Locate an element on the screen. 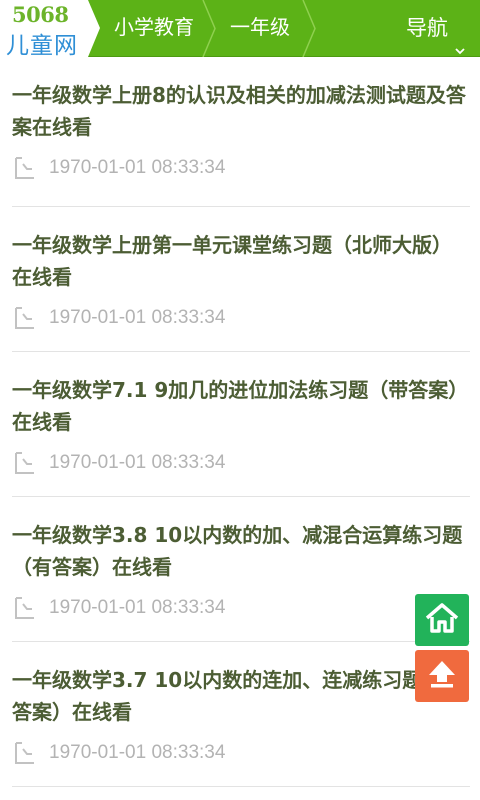  top-header: 5068 儿童网 小学教育 一年级 导航 is located at coordinates (240, 28).